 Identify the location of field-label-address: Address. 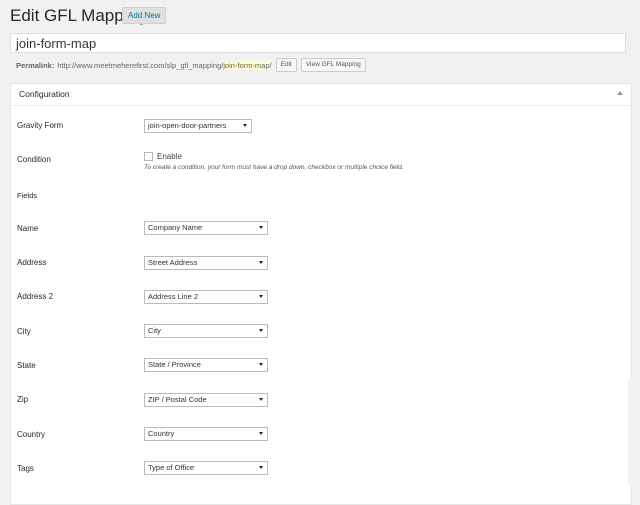
(32, 262).